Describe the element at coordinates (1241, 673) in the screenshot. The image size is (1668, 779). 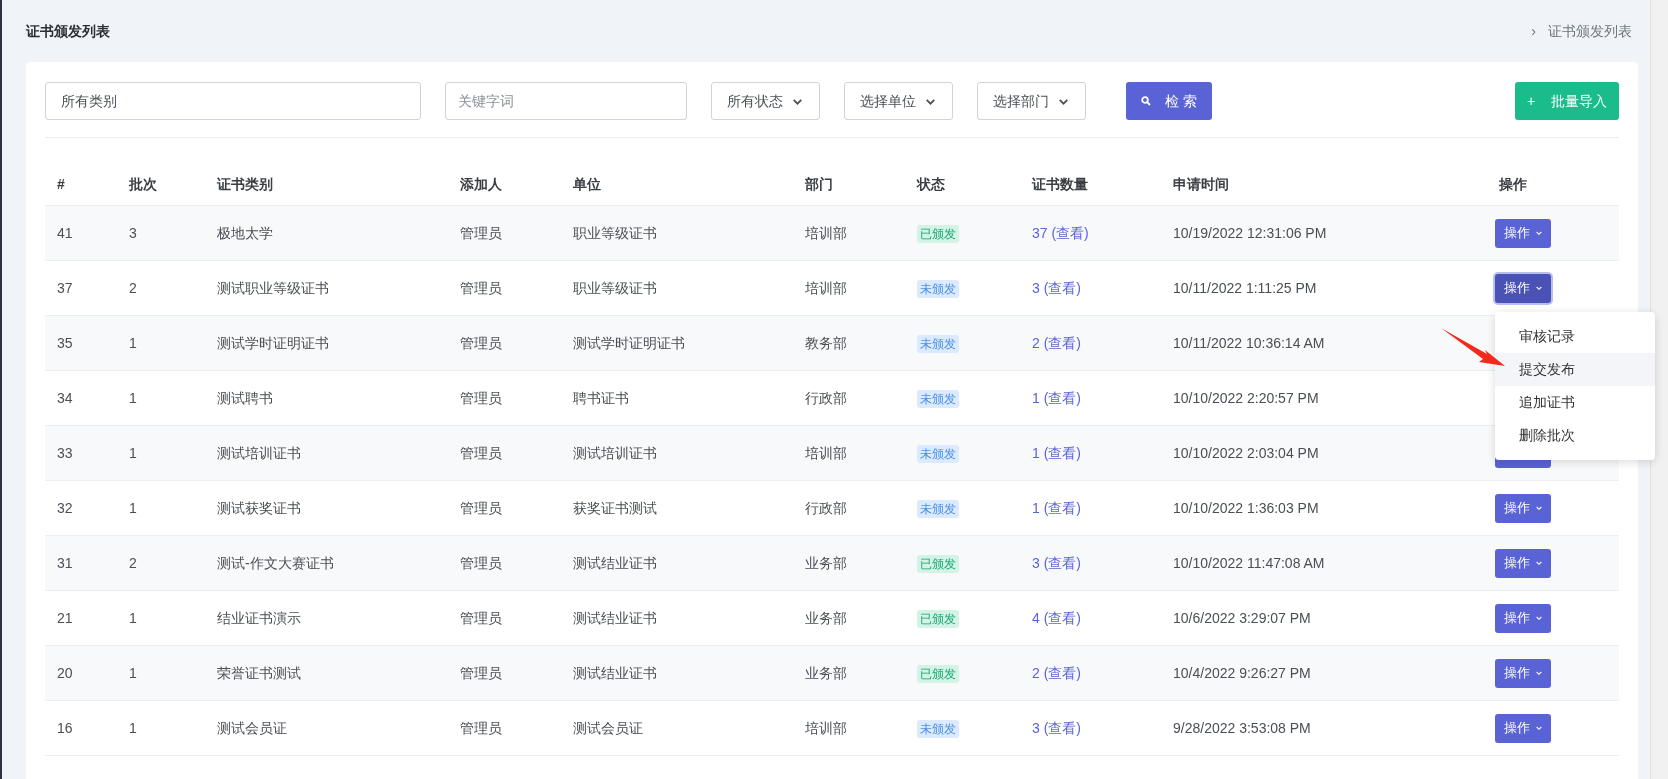
I see `table-cell-text: 10/4/2022 9:26:27 PM` at that location.